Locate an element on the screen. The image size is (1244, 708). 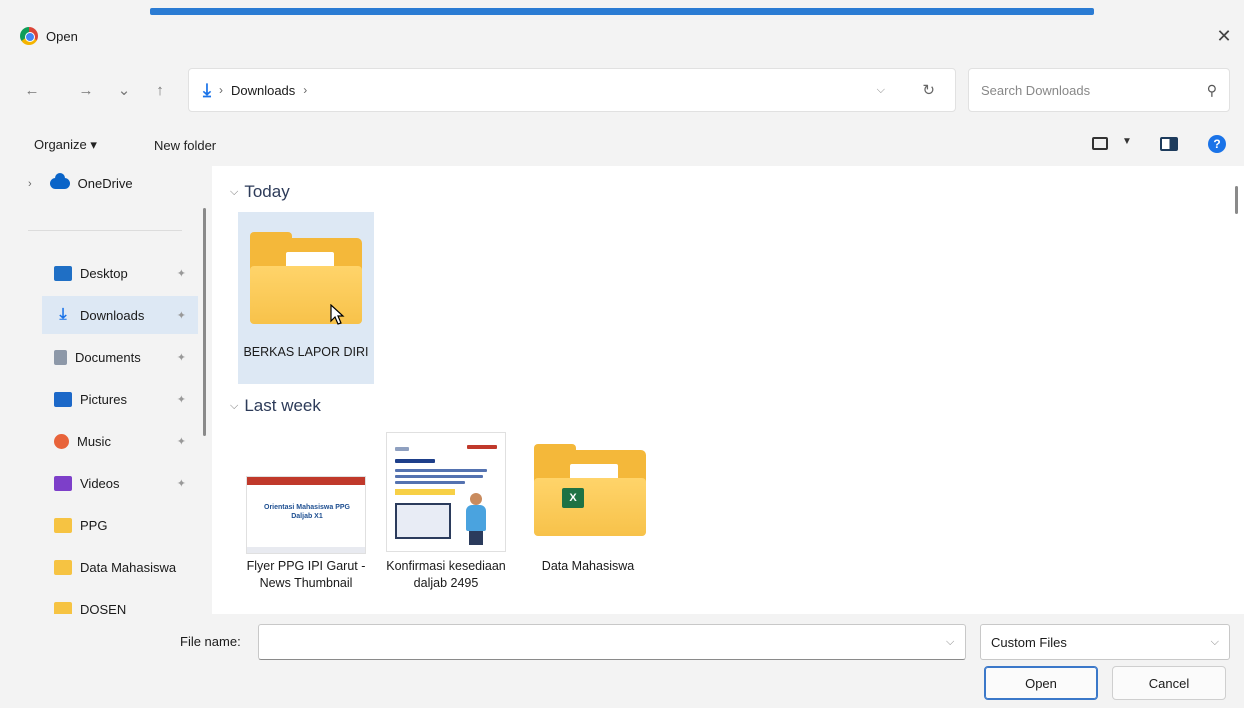
file-item-data-mahasiswa: X Data Mahasiswa is located at coordinates (588, 521).